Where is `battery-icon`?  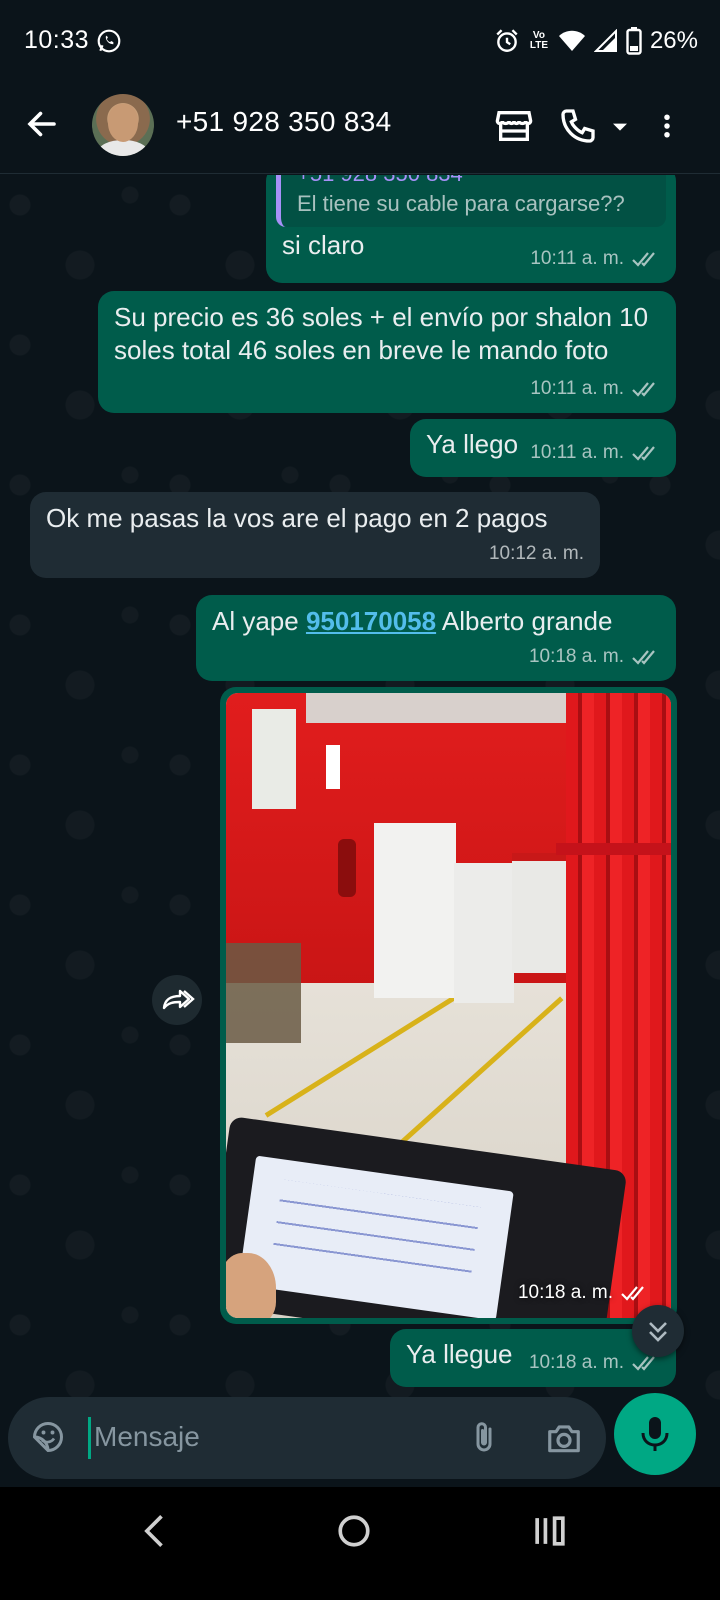
battery-icon is located at coordinates (634, 41).